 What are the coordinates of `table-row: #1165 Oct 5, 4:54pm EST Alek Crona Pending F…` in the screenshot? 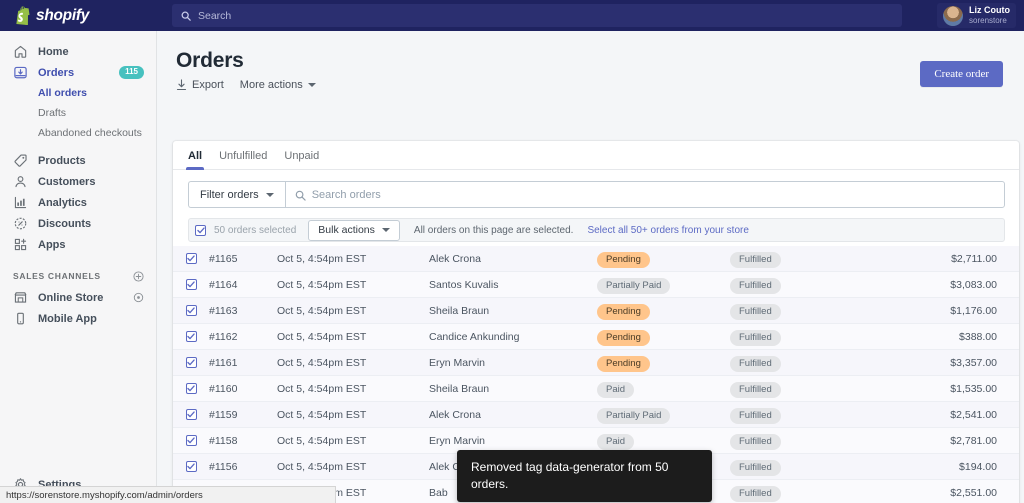 It's located at (596, 259).